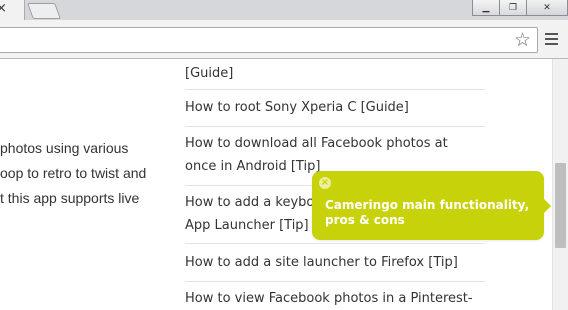 The image size is (568, 310). Describe the element at coordinates (365, 220) in the screenshot. I see `tooltip-text-line: pros & cons` at that location.